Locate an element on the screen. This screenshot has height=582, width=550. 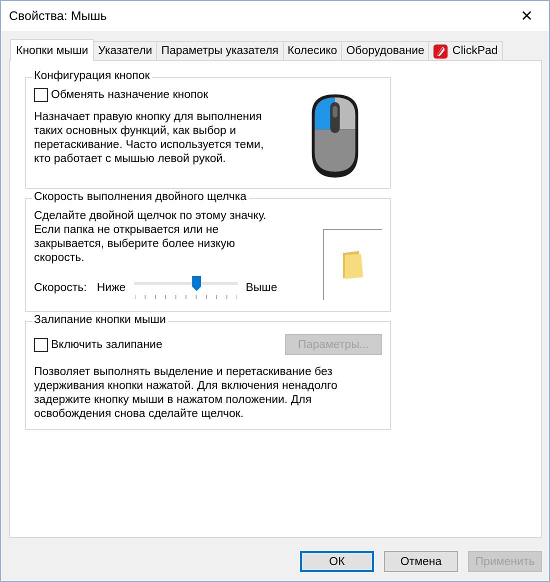
speed-label: Скорость: is located at coordinates (60, 288).